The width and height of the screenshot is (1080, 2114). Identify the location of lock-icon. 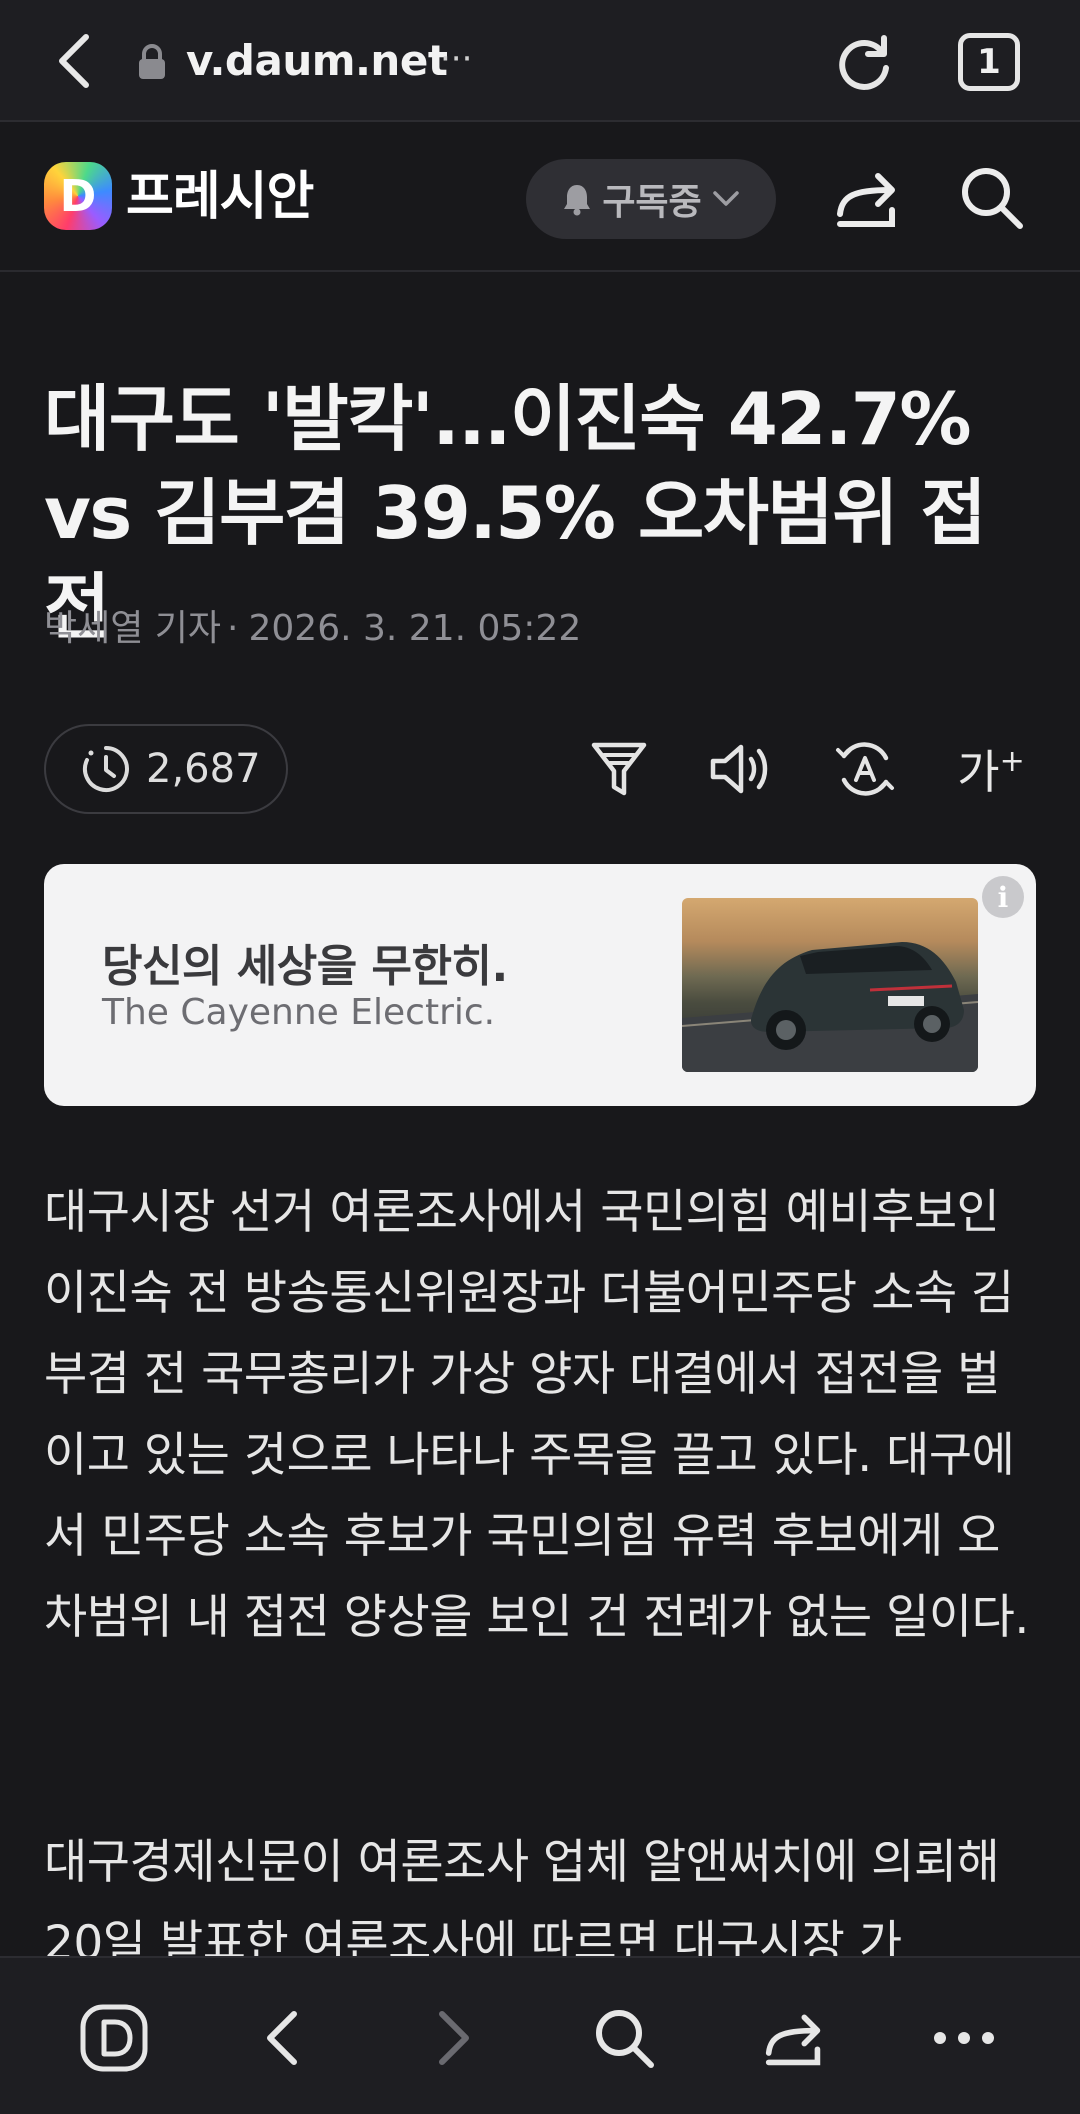
(152, 61).